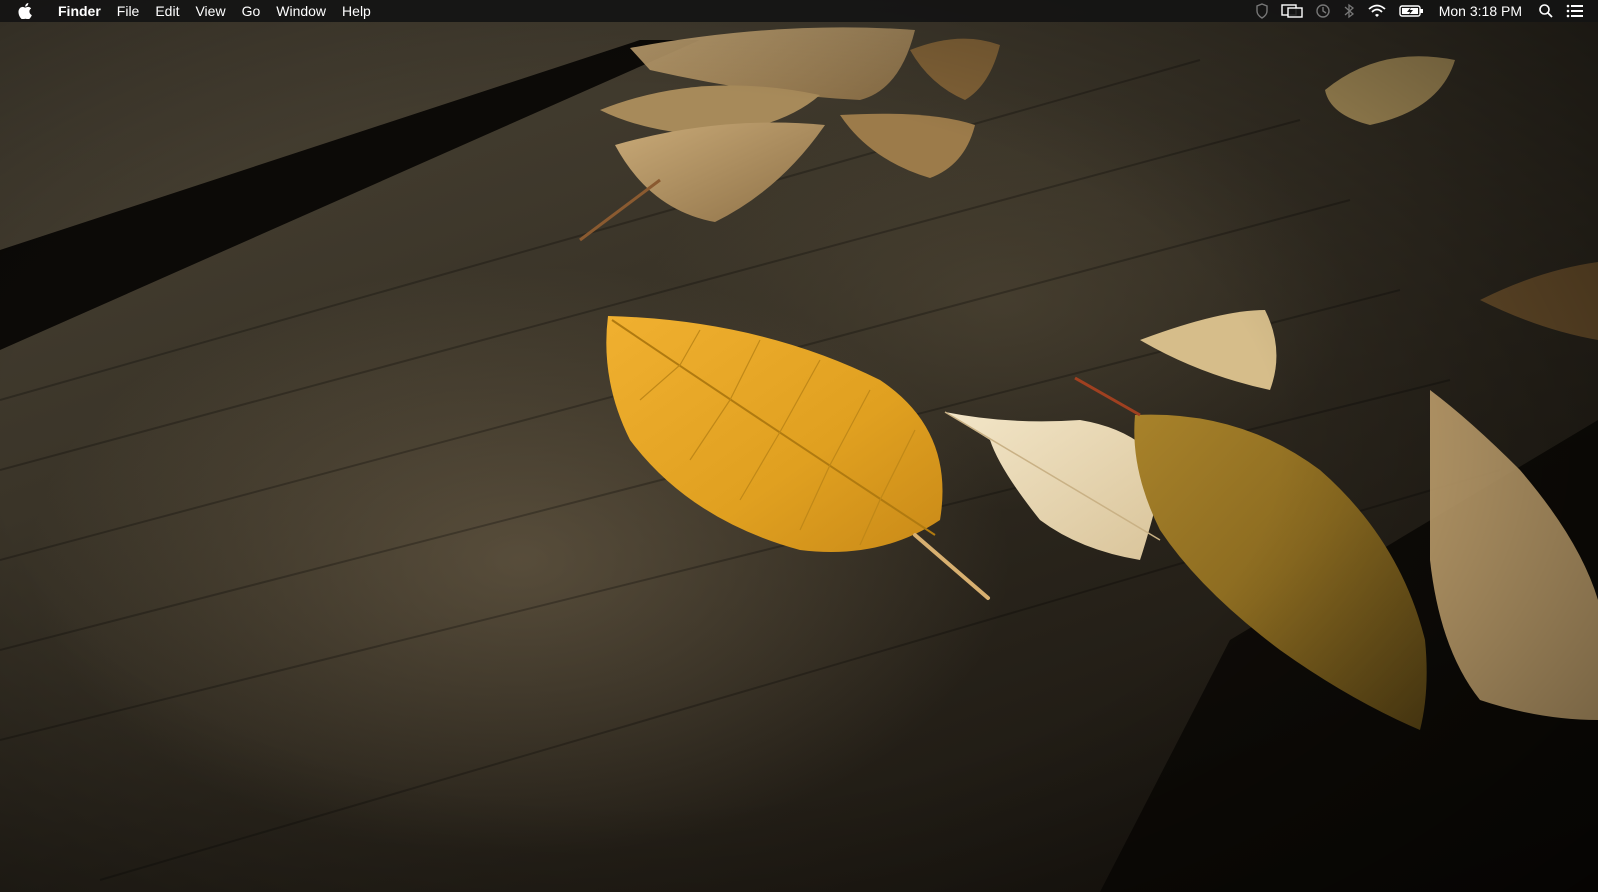 This screenshot has height=892, width=1598. I want to click on menu-clock: Mon 3:18 PM, so click(1481, 11).